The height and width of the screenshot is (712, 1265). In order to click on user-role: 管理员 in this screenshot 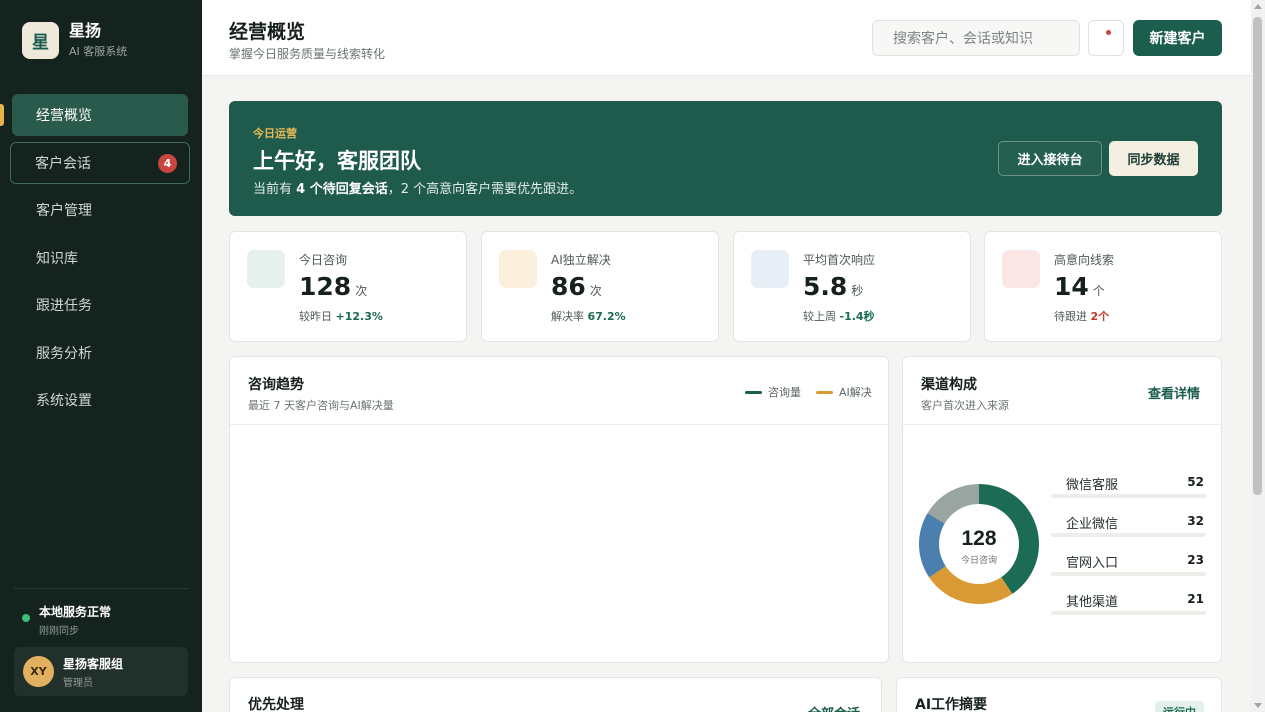, I will do `click(78, 683)`.